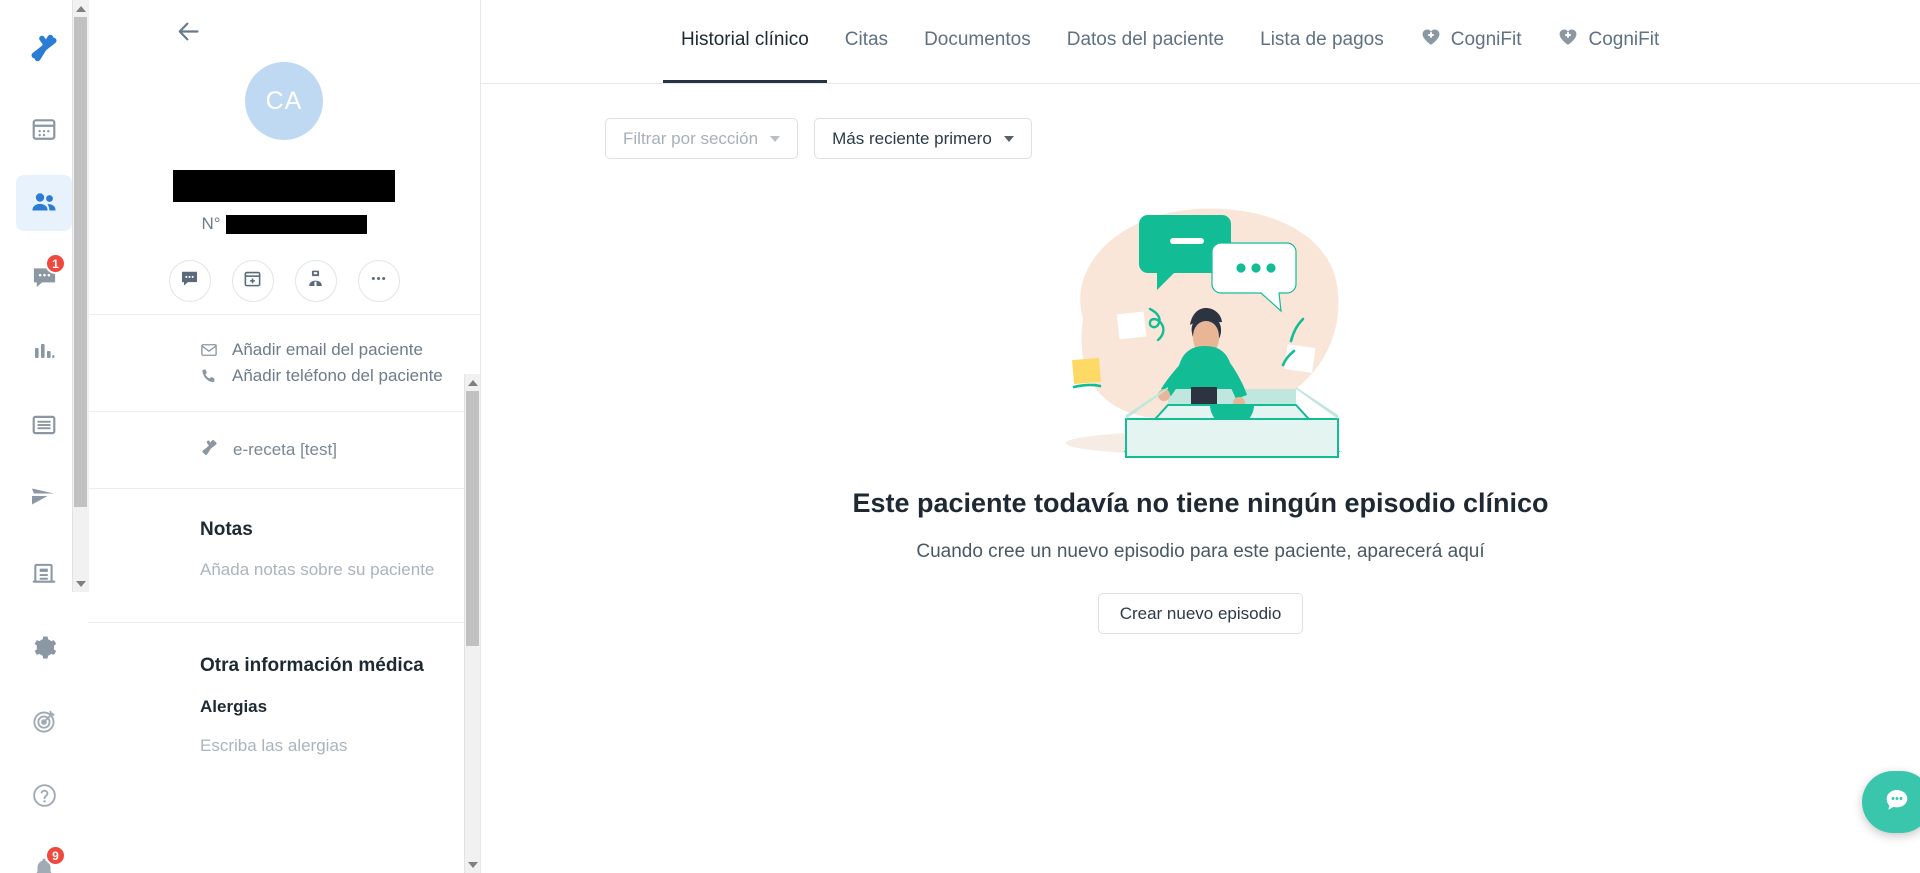 This screenshot has width=1920, height=873. I want to click on sidebar-item-statistics, so click(44, 351).